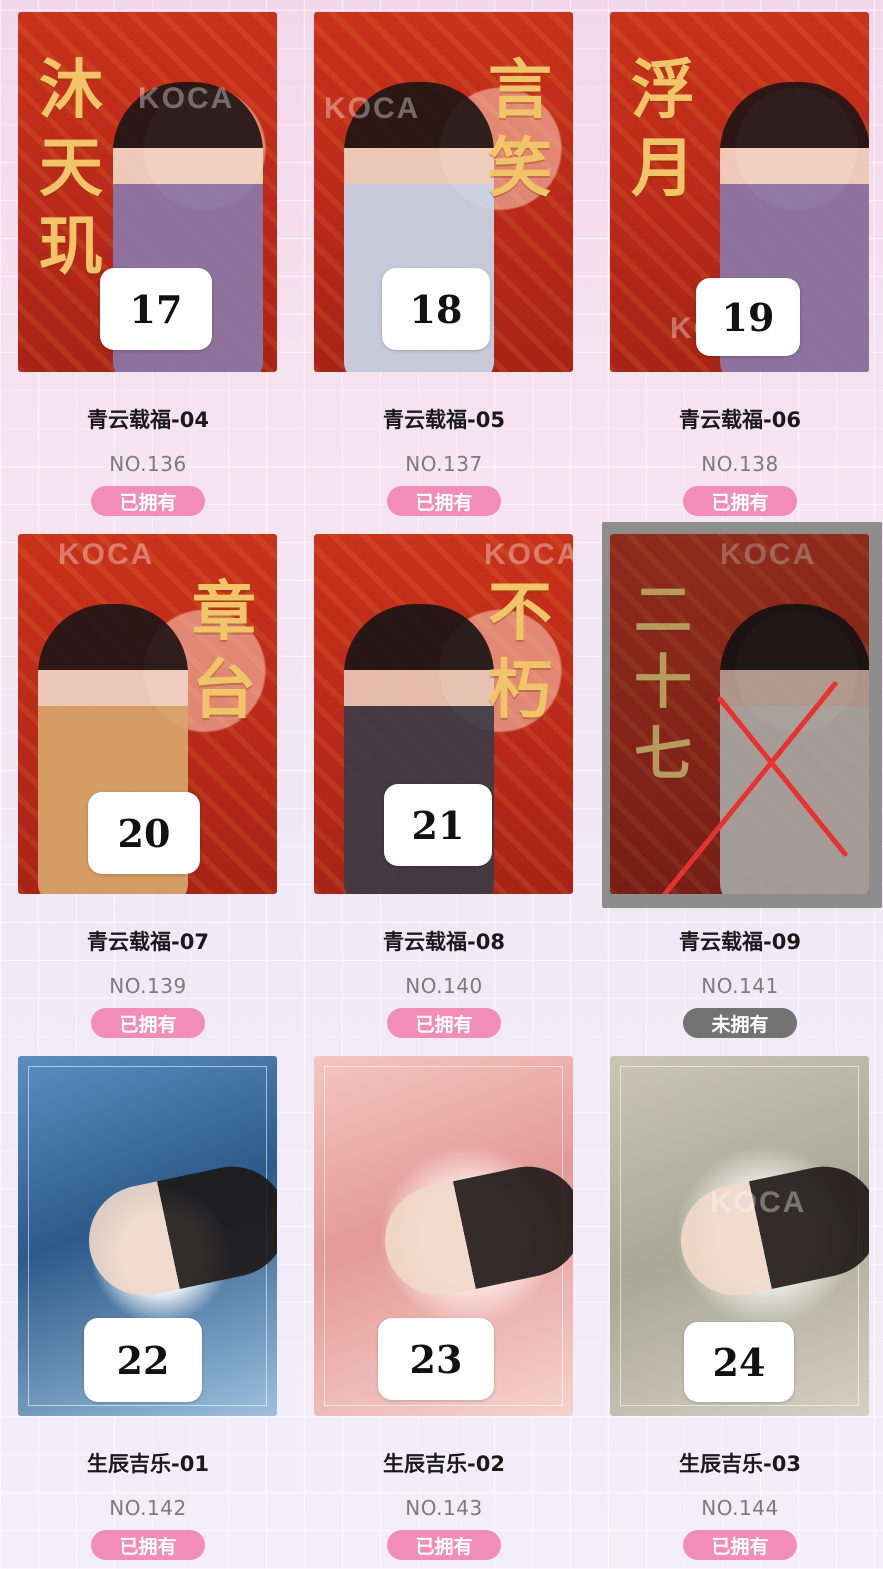  I want to click on ownership-status-badge: 未拥有, so click(740, 1023).